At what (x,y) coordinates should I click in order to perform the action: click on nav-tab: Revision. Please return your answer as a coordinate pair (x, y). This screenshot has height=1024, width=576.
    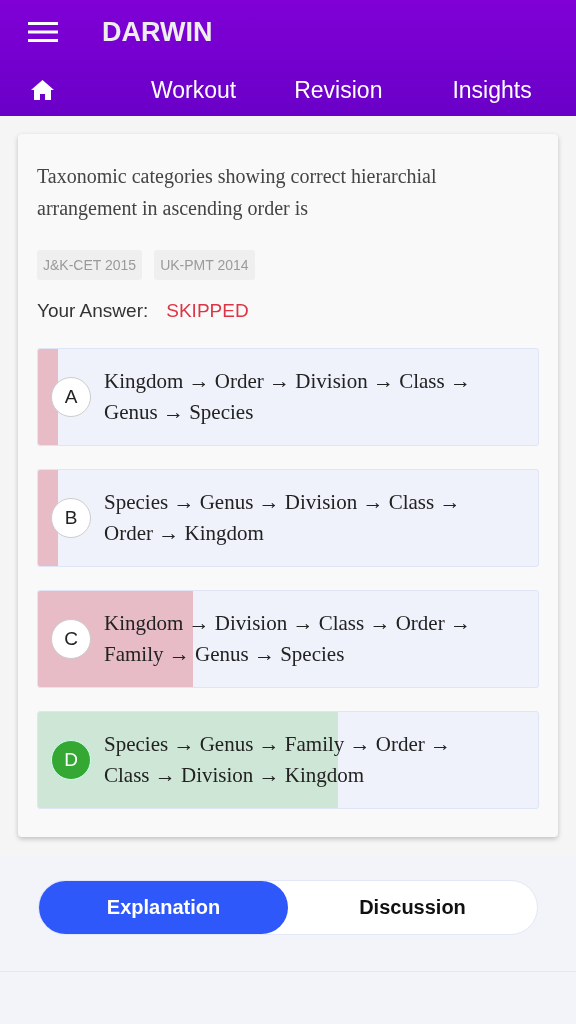
    Looking at the image, I should click on (338, 90).